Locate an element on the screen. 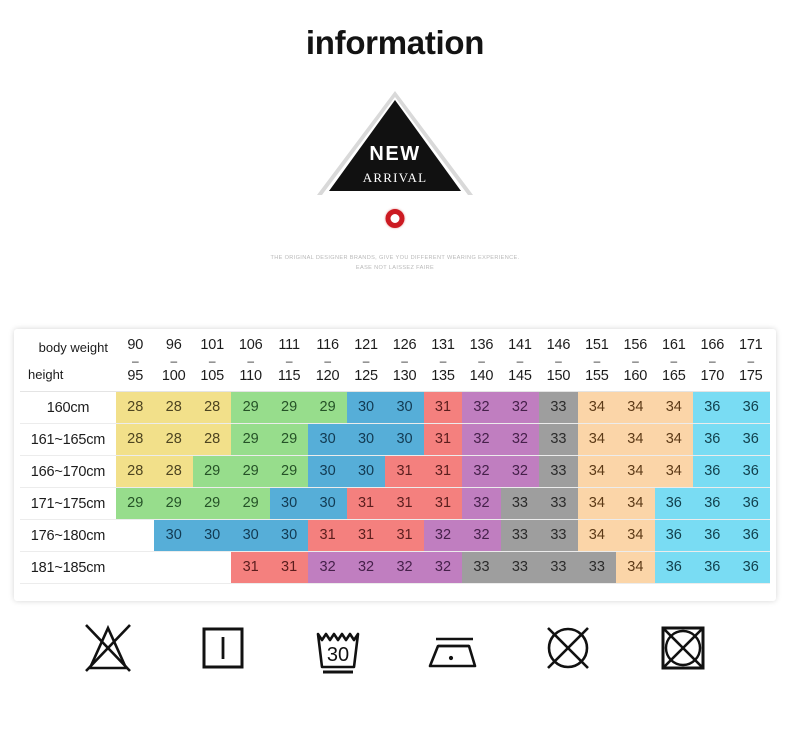  weight-from: 116 is located at coordinates (327, 345).